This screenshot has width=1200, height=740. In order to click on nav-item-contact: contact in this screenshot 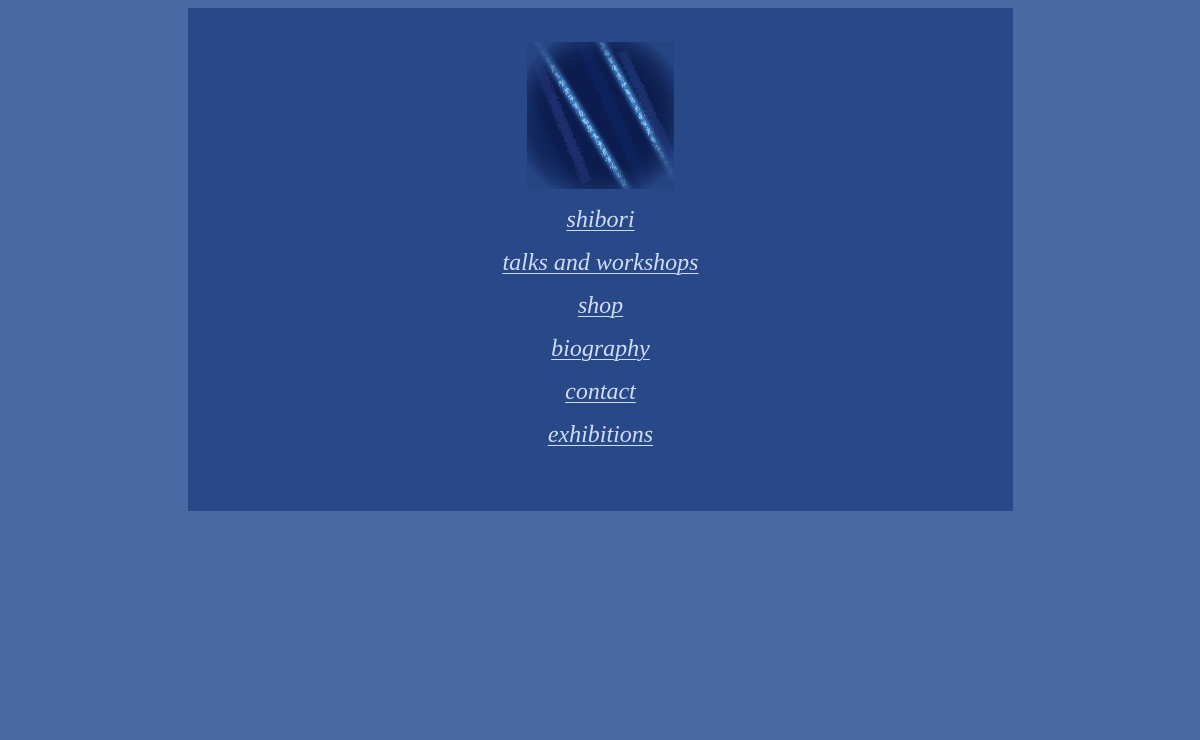, I will do `click(600, 394)`.